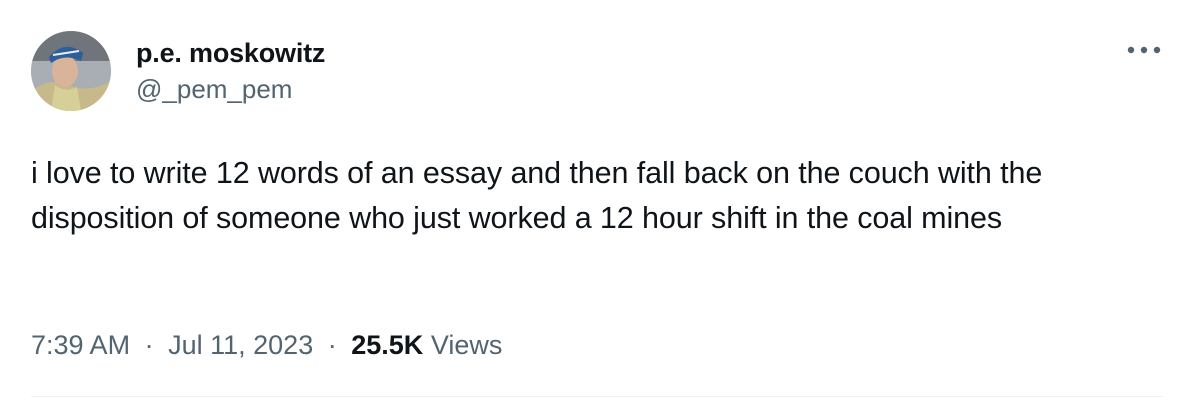 This screenshot has width=1188, height=402. What do you see at coordinates (80, 345) in the screenshot?
I see `tweet-time: 7:39 AM` at bounding box center [80, 345].